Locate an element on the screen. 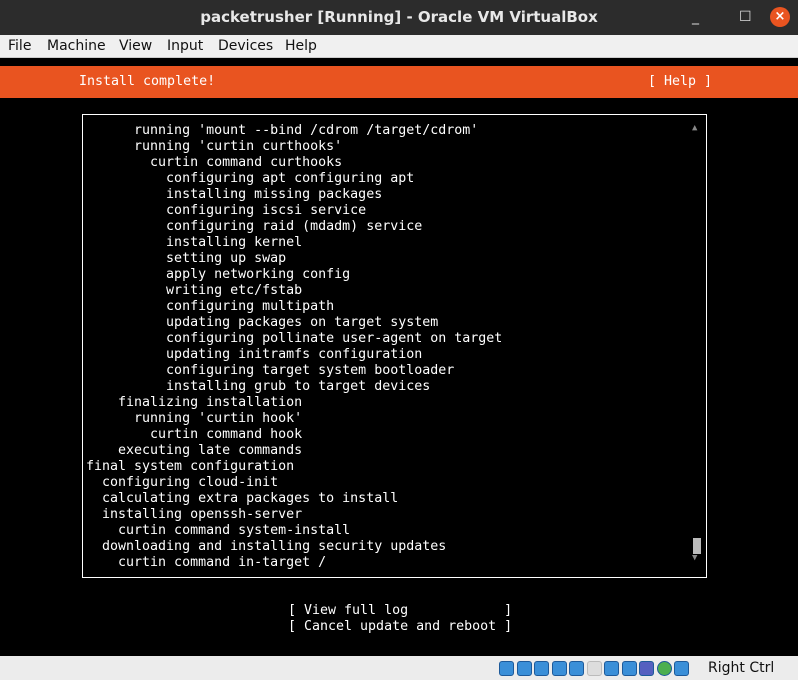 This screenshot has width=798, height=680. log-line: installing kernel is located at coordinates (194, 242).